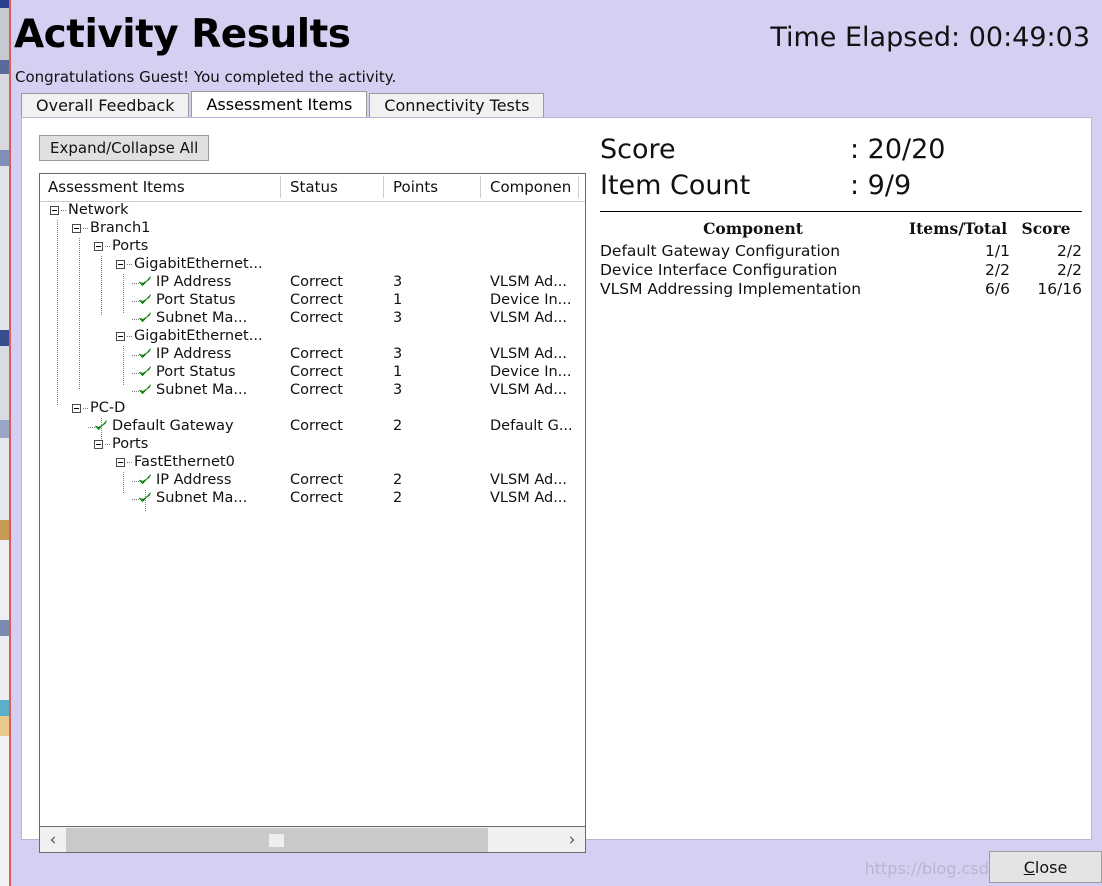  What do you see at coordinates (98, 210) in the screenshot?
I see `tree-item-label: Network` at bounding box center [98, 210].